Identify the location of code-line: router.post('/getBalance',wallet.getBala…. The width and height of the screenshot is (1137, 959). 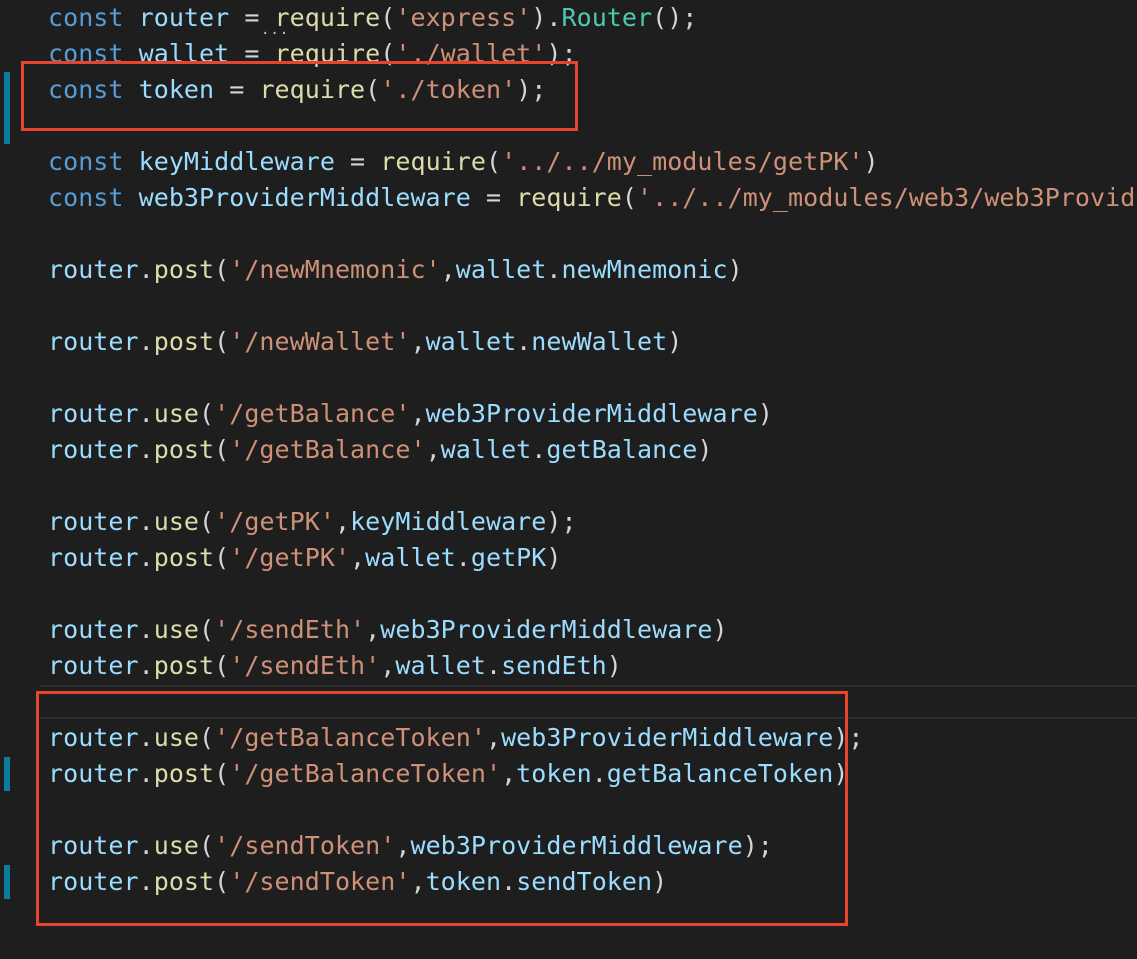
(380, 450).